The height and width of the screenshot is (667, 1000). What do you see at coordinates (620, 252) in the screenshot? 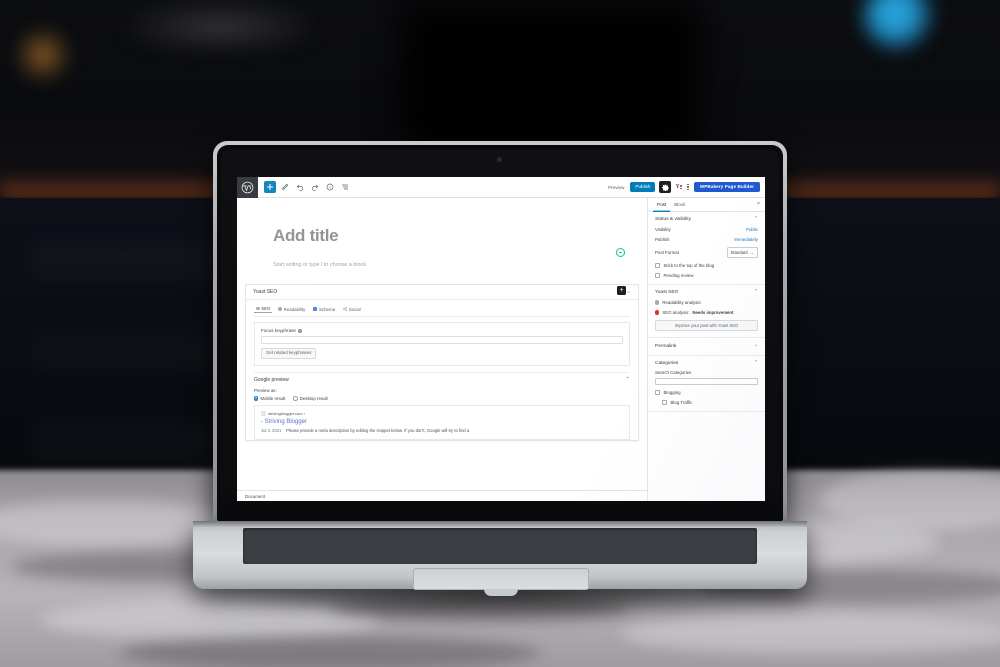
I see `yoast-ok-icon` at bounding box center [620, 252].